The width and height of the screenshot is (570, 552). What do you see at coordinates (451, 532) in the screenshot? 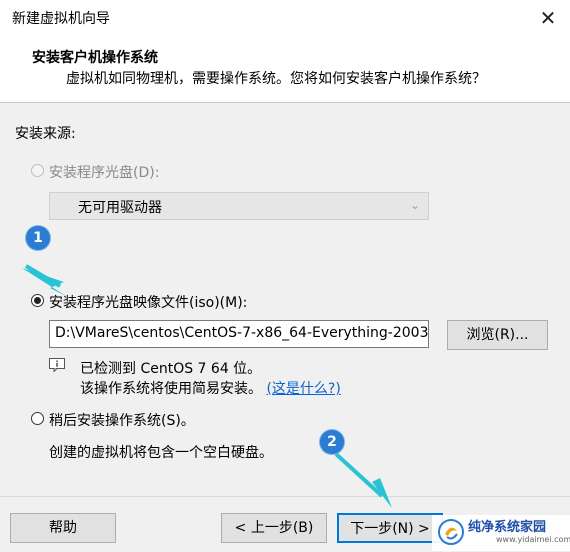
I see `site-logo-icon` at bounding box center [451, 532].